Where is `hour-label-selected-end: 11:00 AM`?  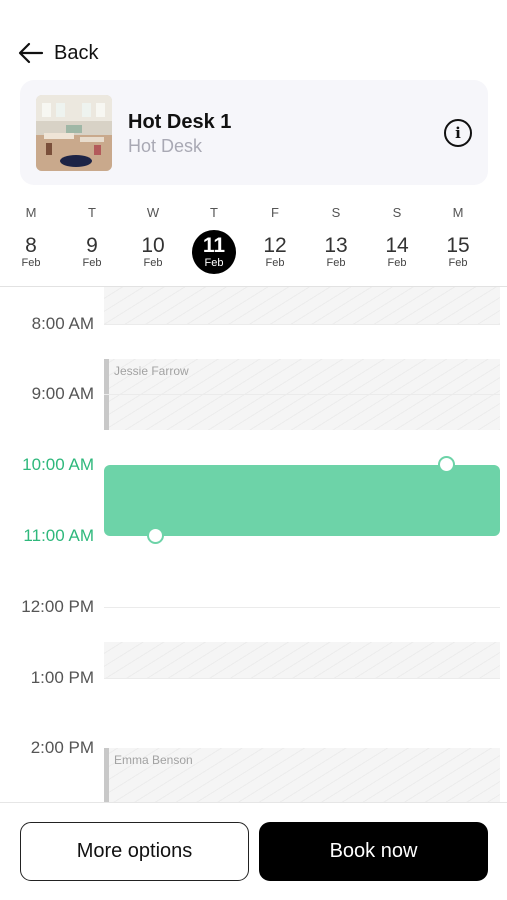 hour-label-selected-end: 11:00 AM is located at coordinates (58, 535).